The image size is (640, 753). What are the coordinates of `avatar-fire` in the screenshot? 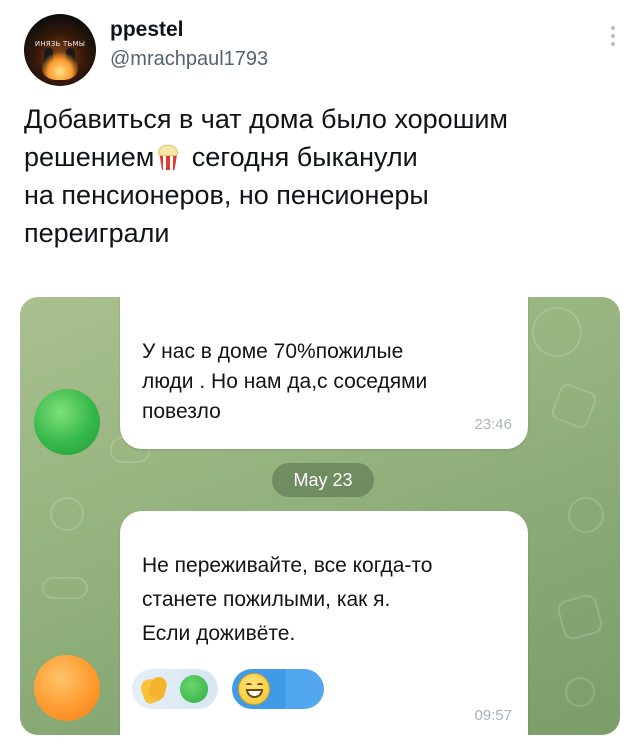 It's located at (60, 66).